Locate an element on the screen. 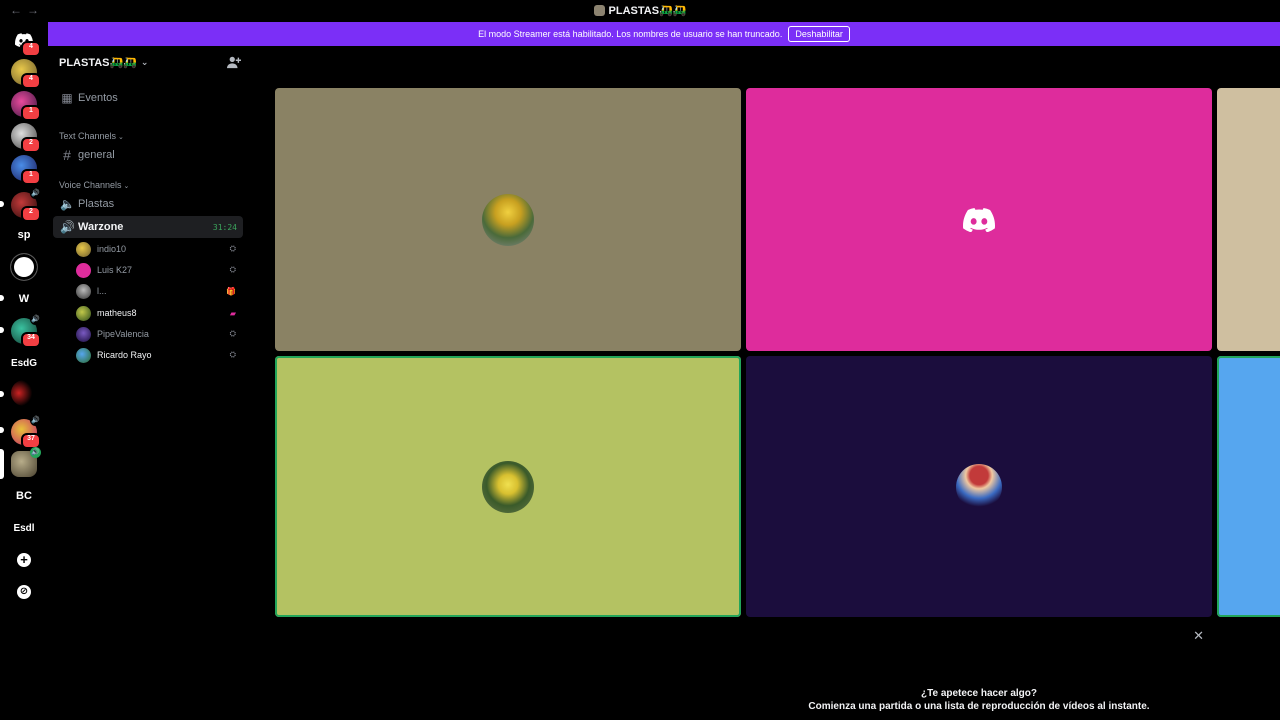 Image resolution: width=1280 pixels, height=720 pixels. server-icon-3: 2 is located at coordinates (26, 138).